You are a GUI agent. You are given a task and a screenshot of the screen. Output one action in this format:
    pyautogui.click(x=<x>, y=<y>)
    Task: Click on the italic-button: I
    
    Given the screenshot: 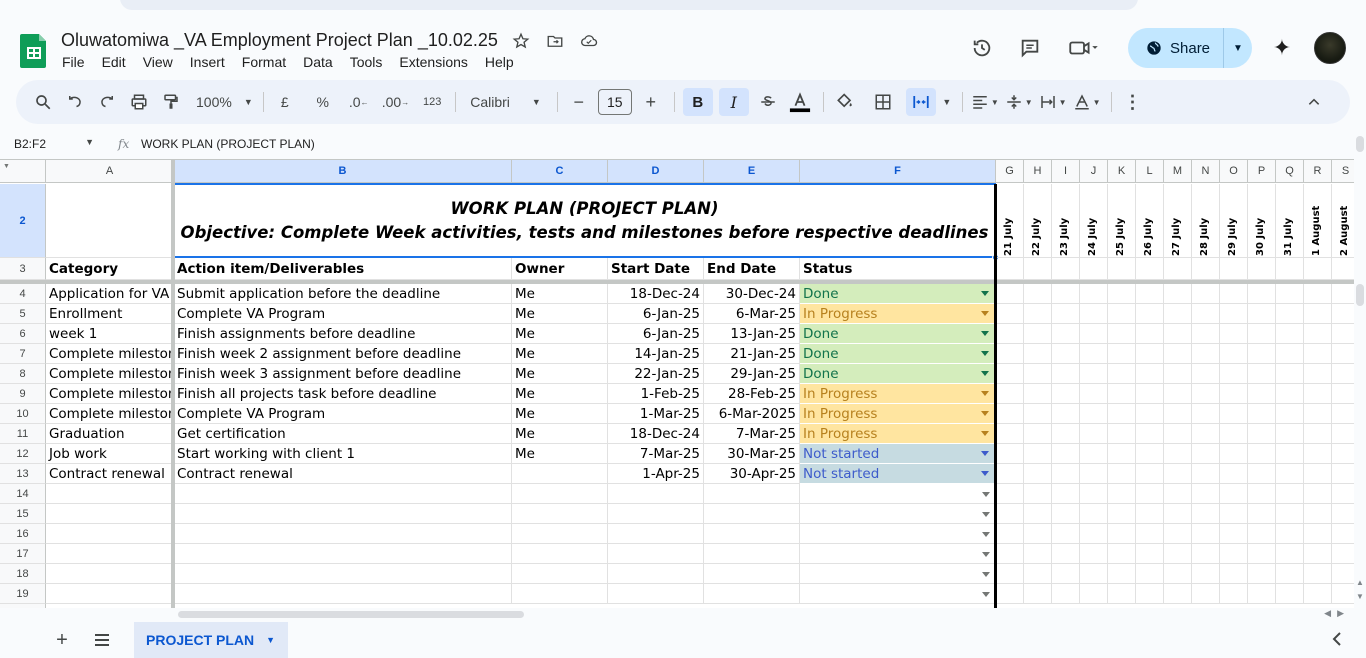 What is the action you would take?
    pyautogui.click(x=733, y=102)
    